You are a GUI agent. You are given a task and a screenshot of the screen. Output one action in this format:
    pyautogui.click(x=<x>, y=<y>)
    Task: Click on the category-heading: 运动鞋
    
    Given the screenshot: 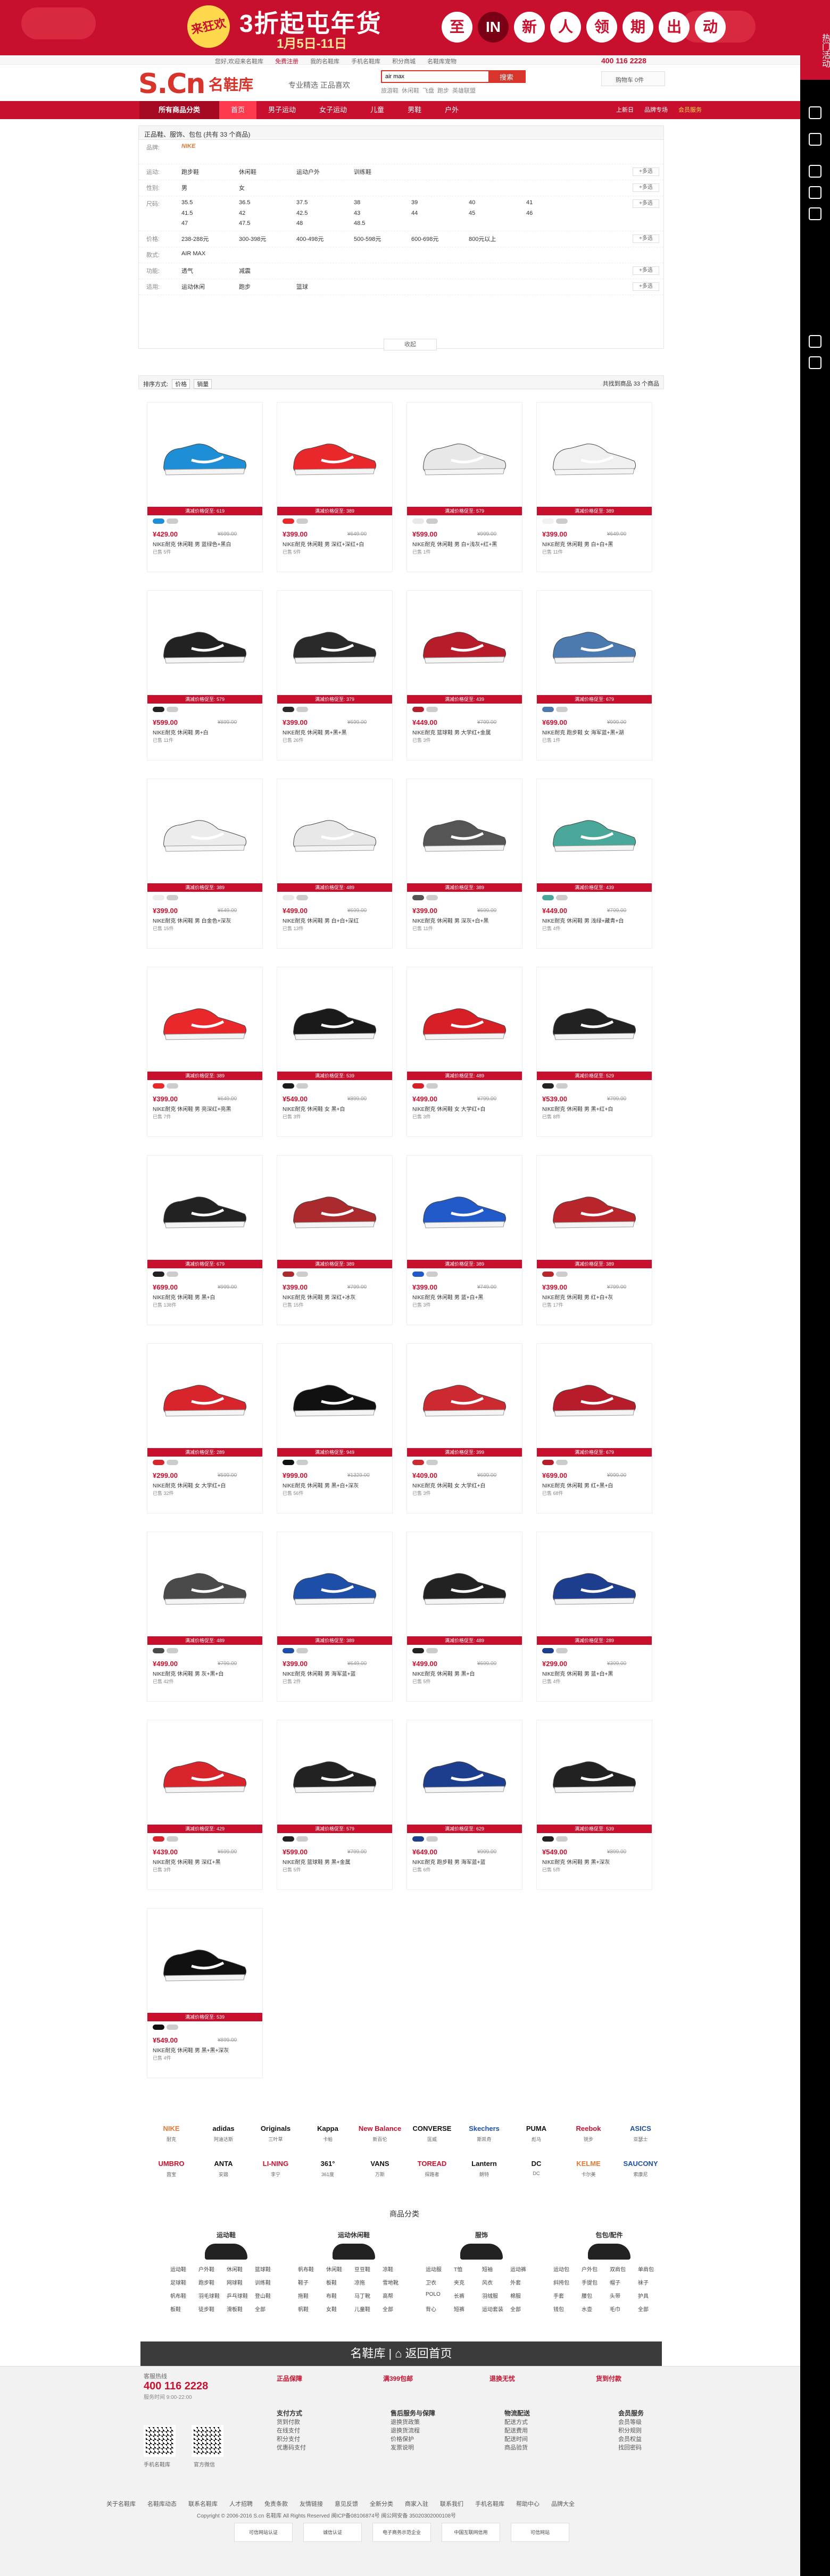 What is the action you would take?
    pyautogui.click(x=226, y=2234)
    